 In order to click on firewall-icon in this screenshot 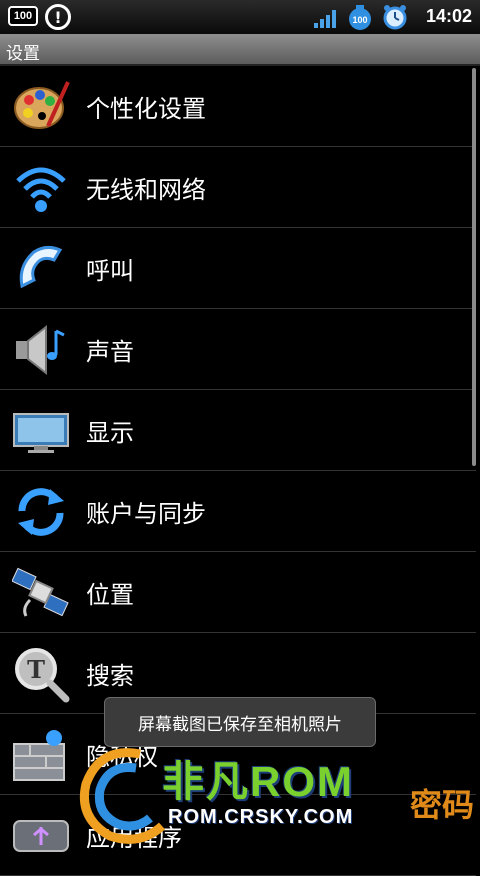, I will do `click(39, 755)`.